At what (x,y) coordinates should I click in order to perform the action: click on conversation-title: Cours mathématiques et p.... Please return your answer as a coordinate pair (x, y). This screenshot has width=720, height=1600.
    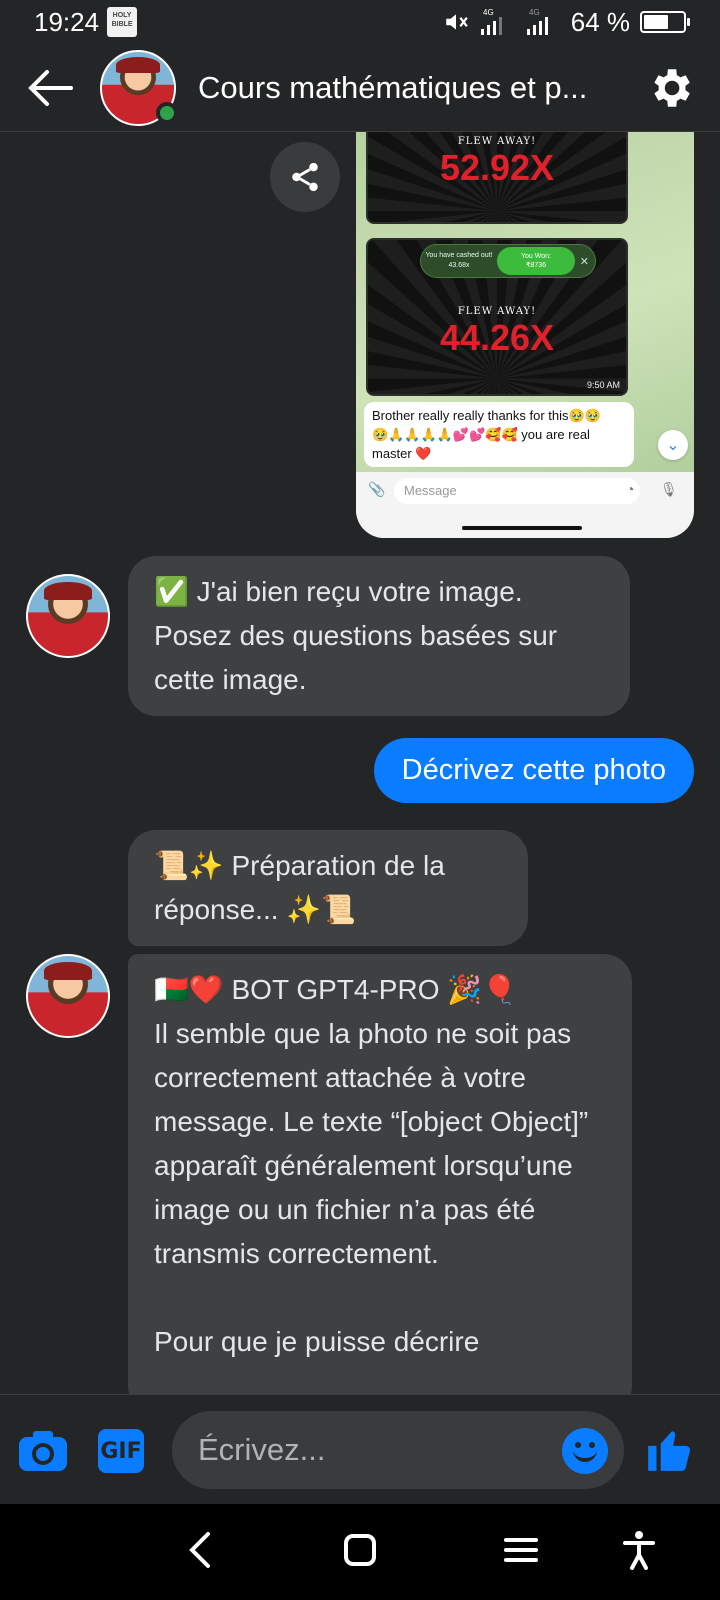
    Looking at the image, I should click on (409, 88).